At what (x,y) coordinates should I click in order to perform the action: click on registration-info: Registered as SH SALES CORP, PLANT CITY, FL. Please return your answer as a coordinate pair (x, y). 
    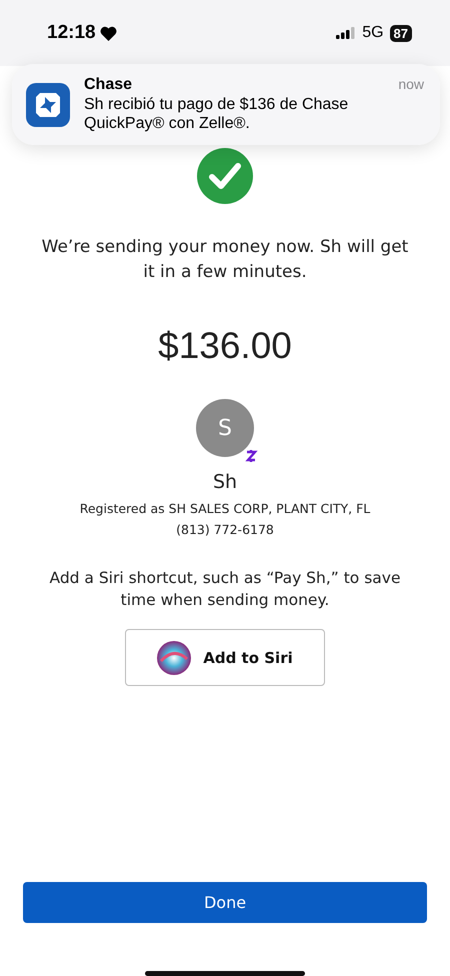
    Looking at the image, I should click on (225, 508).